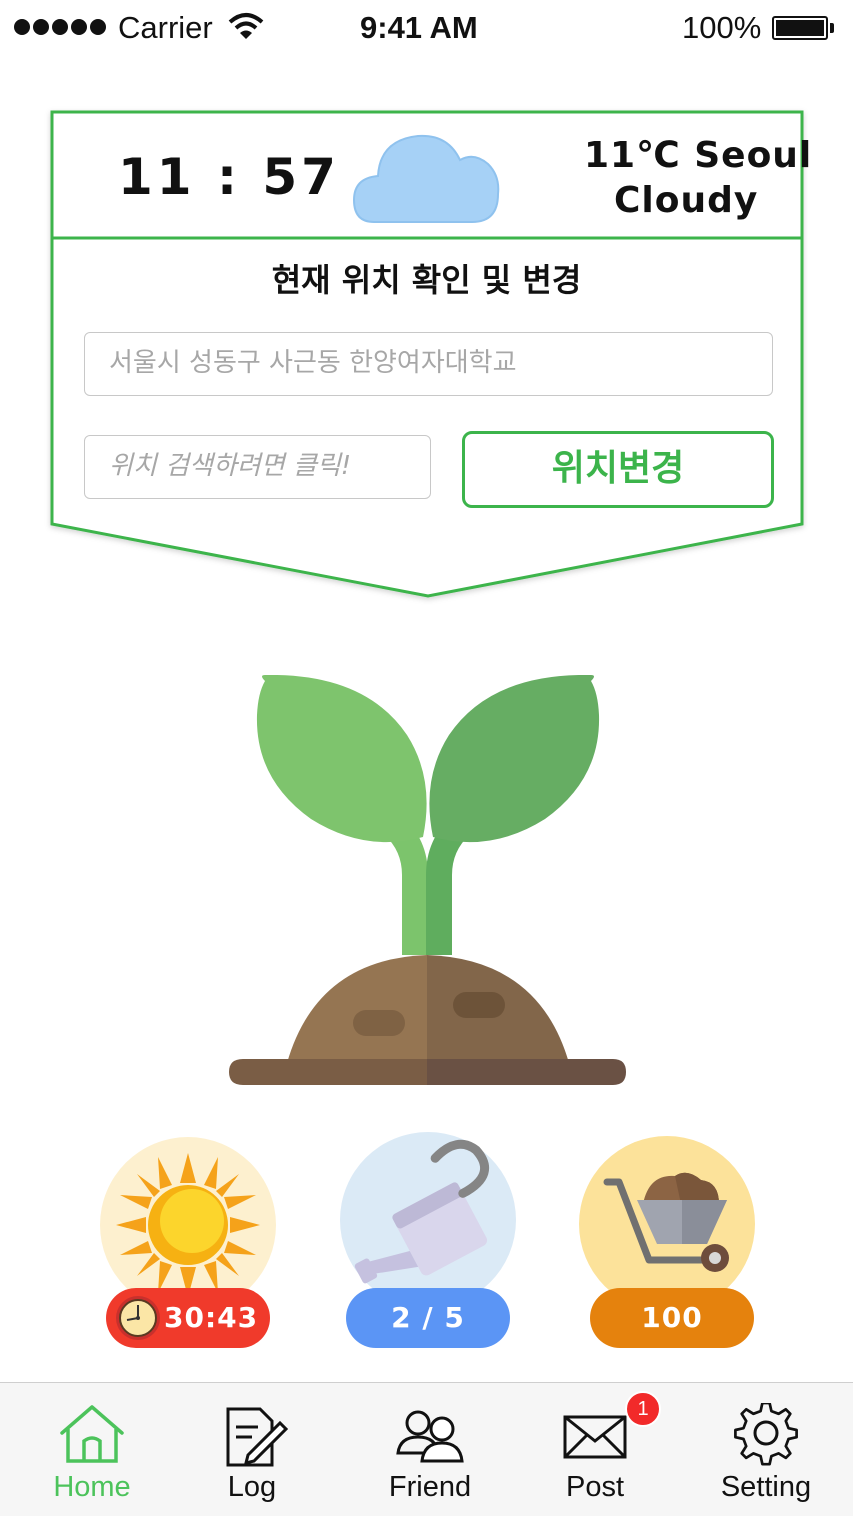  I want to click on wheelbarrow-icon, so click(667, 1224).